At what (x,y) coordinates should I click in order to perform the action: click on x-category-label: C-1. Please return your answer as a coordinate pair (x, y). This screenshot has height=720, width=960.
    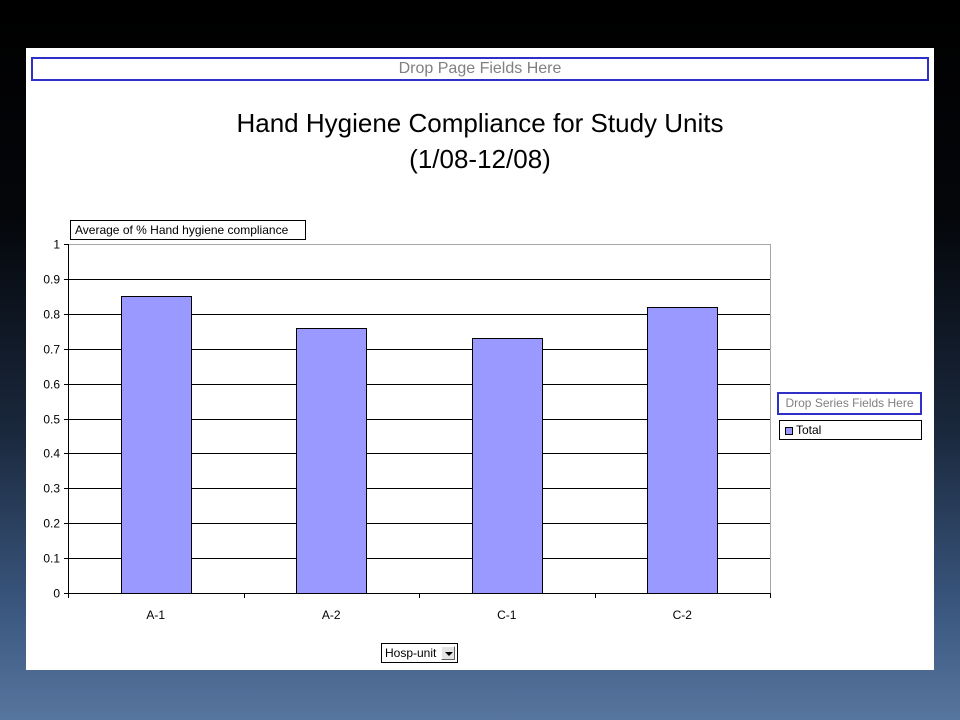
    Looking at the image, I should click on (507, 615).